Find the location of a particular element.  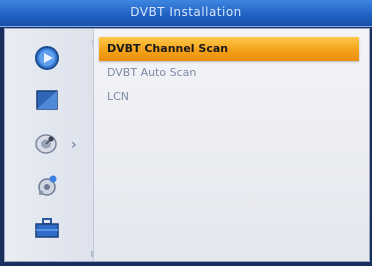

scroll-indicator-top: ⁞ is located at coordinates (92, 42).